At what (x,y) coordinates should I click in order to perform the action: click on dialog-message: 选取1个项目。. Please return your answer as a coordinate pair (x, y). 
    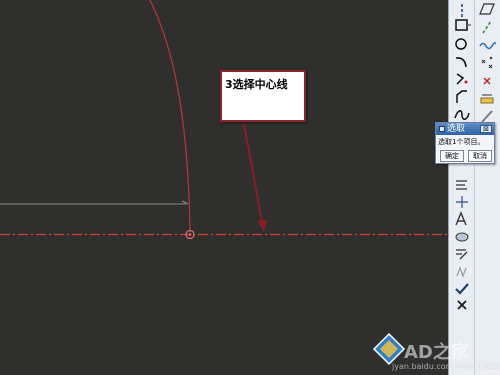
    Looking at the image, I should click on (461, 142).